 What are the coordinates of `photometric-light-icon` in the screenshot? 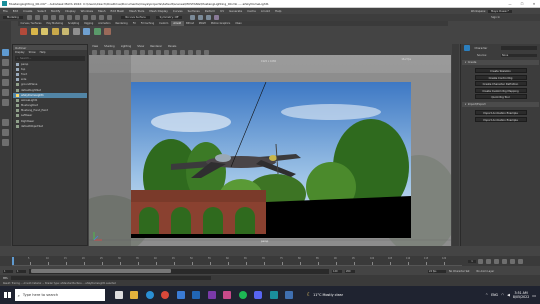 It's located at (65, 31).